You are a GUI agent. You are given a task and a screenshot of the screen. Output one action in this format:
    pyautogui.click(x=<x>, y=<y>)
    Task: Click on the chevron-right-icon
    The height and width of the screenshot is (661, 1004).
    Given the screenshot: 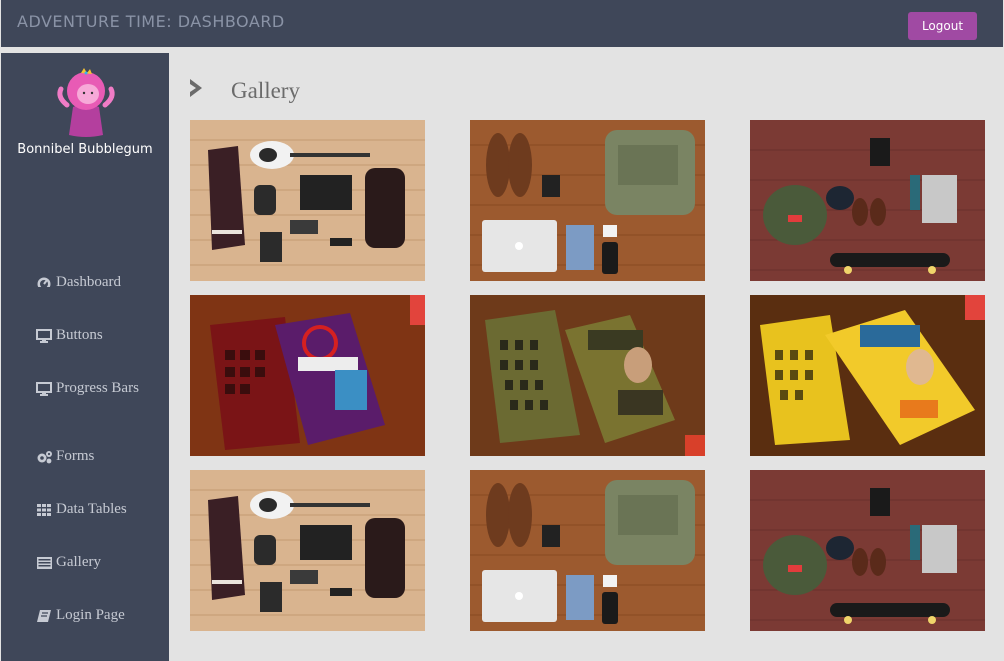 What is the action you would take?
    pyautogui.click(x=196, y=88)
    